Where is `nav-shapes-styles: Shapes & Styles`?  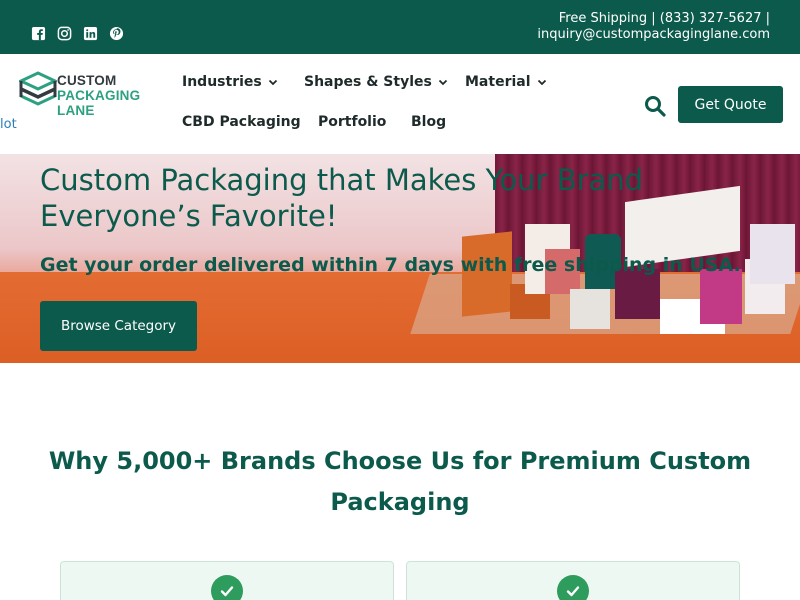 nav-shapes-styles: Shapes & Styles is located at coordinates (376, 82).